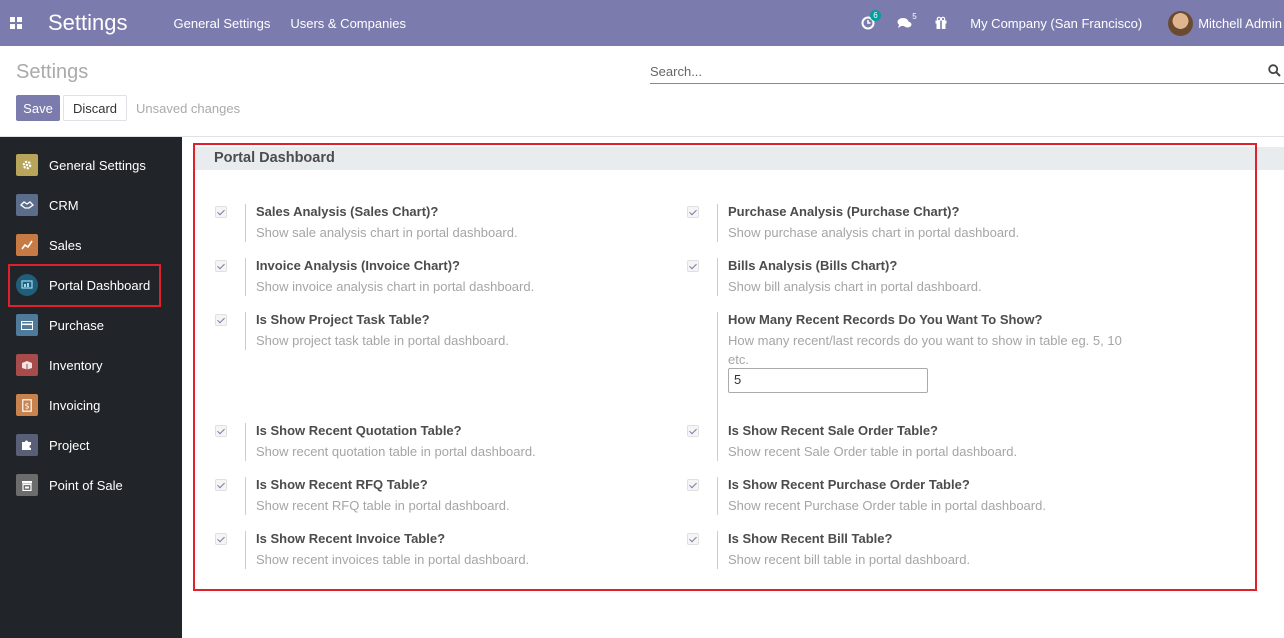  What do you see at coordinates (221, 485) in the screenshot?
I see `recent-rfq-checkbox` at bounding box center [221, 485].